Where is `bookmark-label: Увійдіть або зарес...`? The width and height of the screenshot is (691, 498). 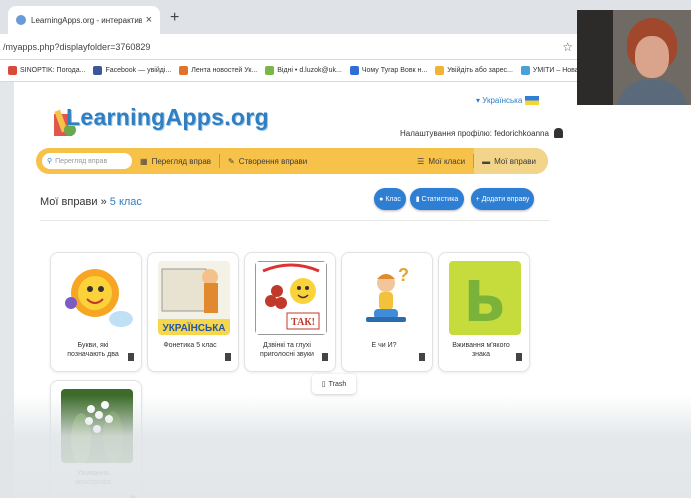 bookmark-label: Увійдіть або зарес... is located at coordinates (480, 70).